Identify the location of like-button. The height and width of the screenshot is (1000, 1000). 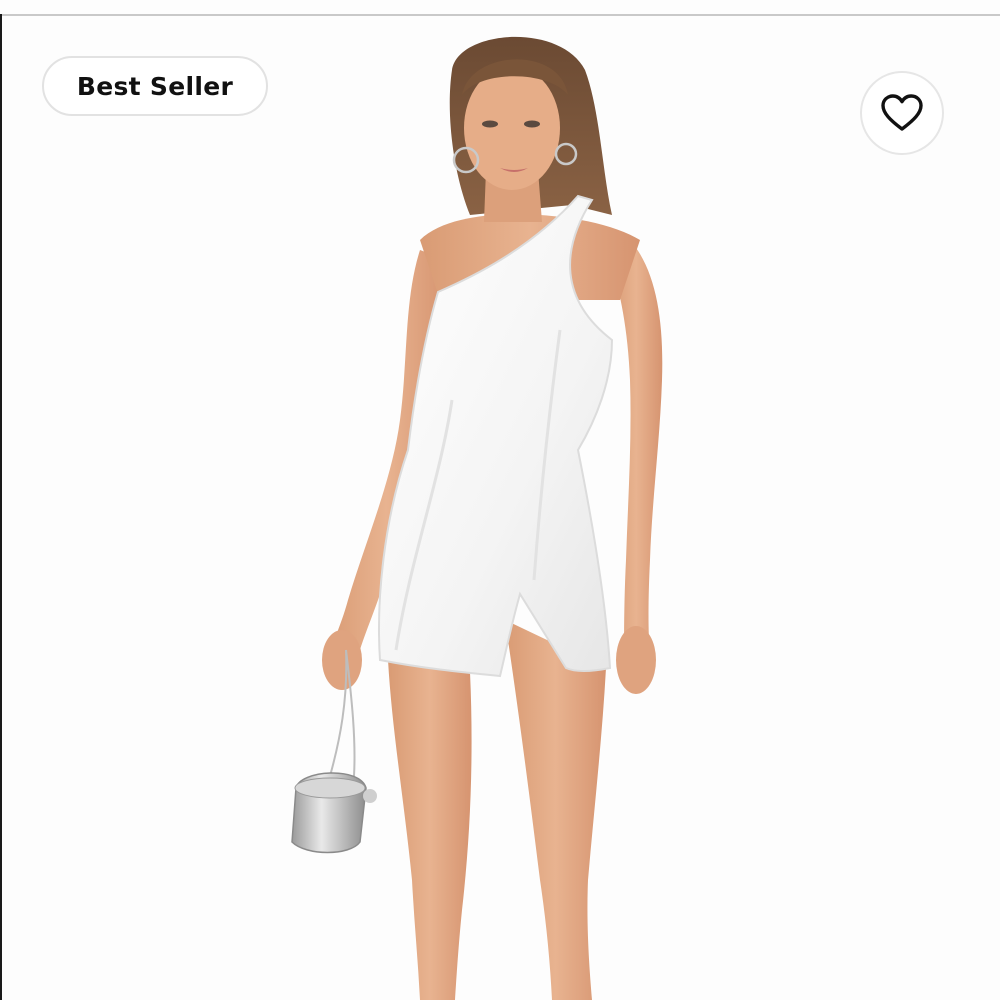
(902, 113).